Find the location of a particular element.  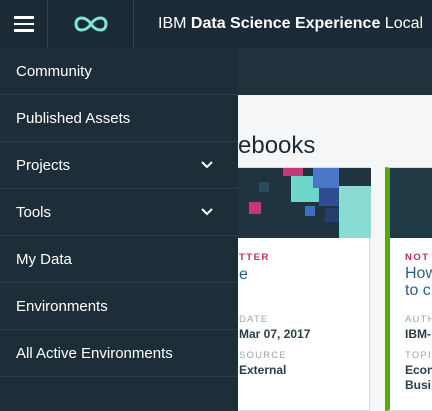

nav-item-published-assets: Published Assets is located at coordinates (119, 118).